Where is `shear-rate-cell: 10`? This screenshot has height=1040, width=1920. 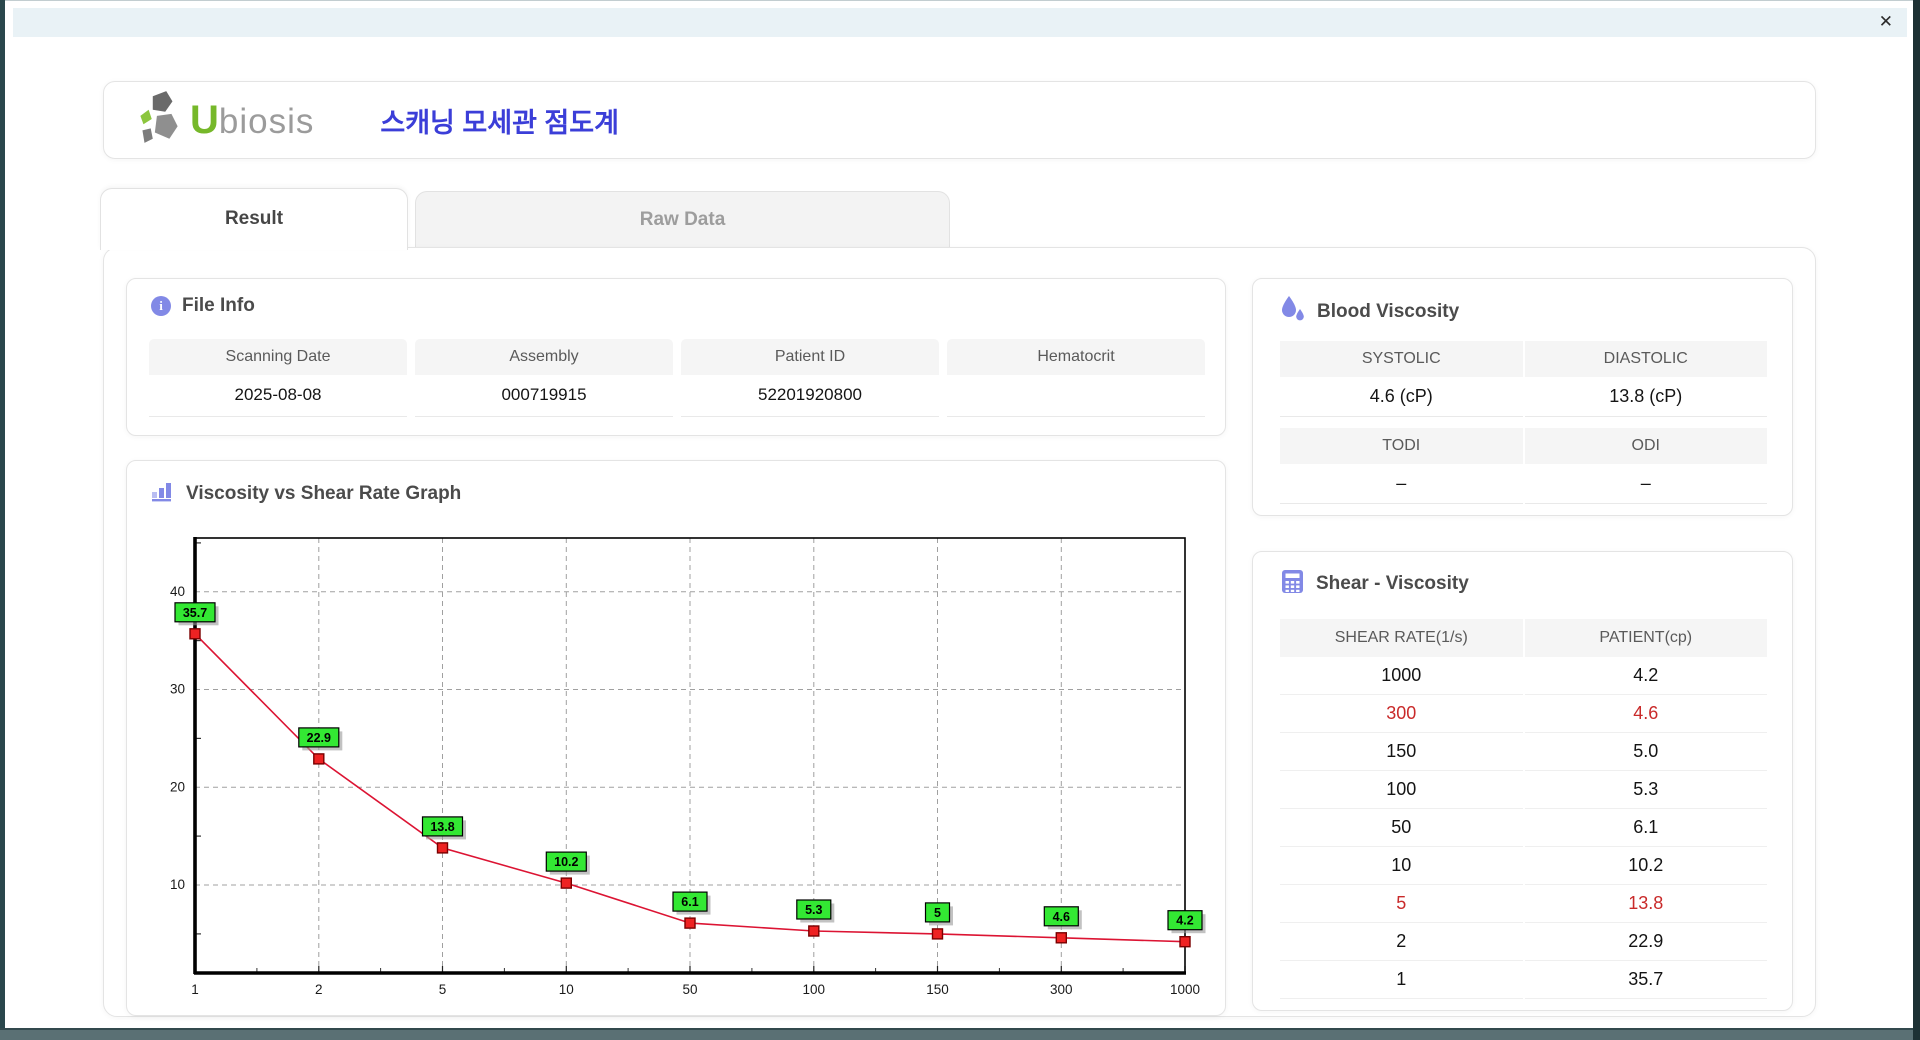 shear-rate-cell: 10 is located at coordinates (1401, 866).